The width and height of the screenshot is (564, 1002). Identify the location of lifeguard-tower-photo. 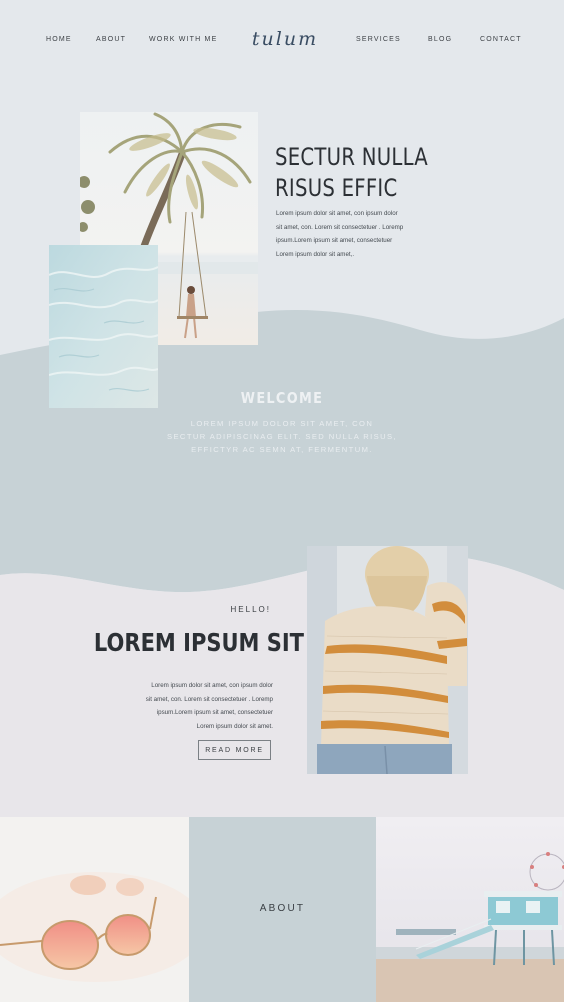
(470, 909).